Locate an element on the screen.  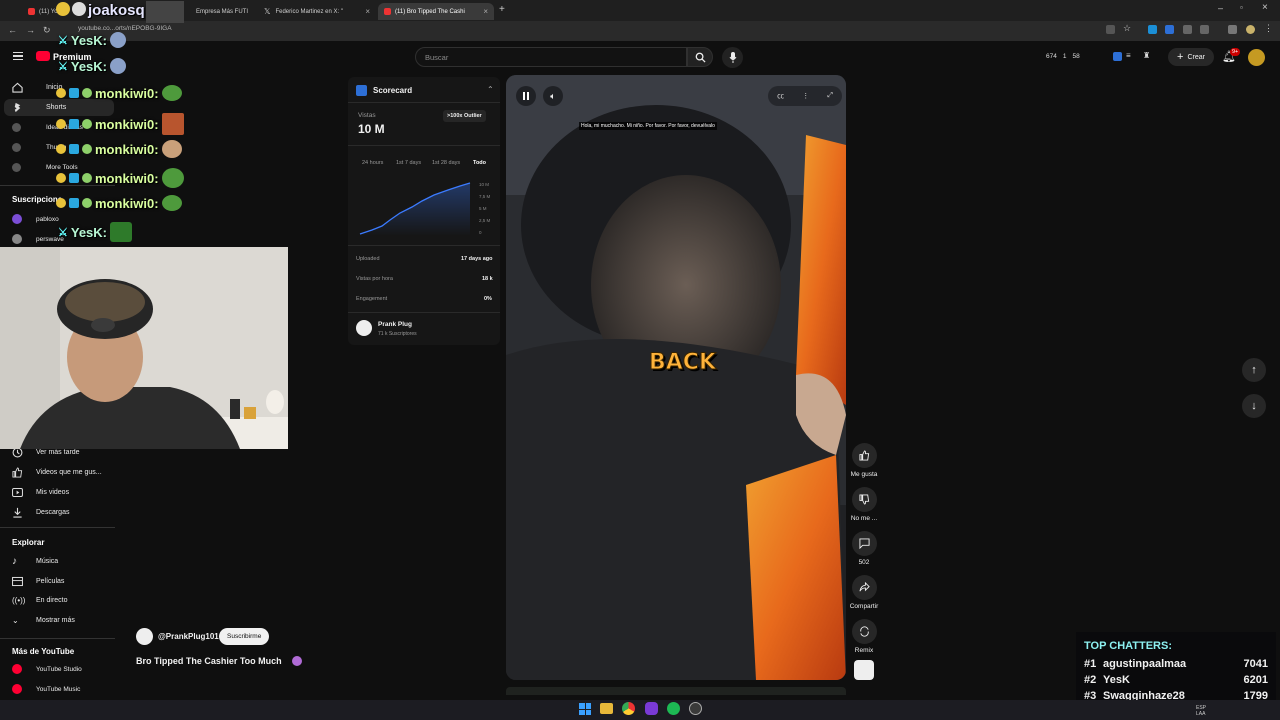
captions-icon: ㏄ is located at coordinates (780, 96).